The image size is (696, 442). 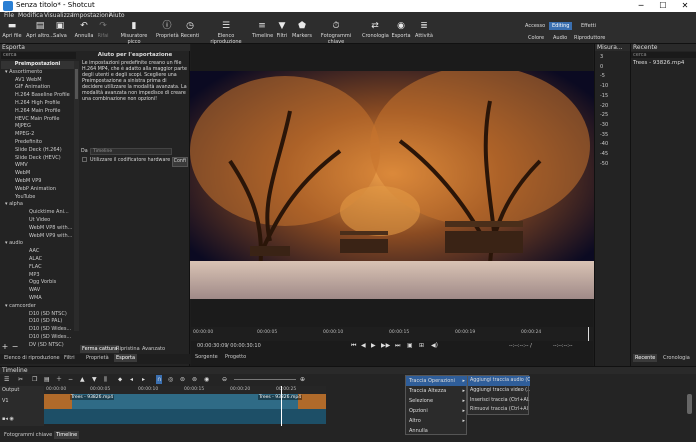 What do you see at coordinates (437, 381) in the screenshot?
I see `menu-track-operations: Traccia Operazioni ▸` at bounding box center [437, 381].